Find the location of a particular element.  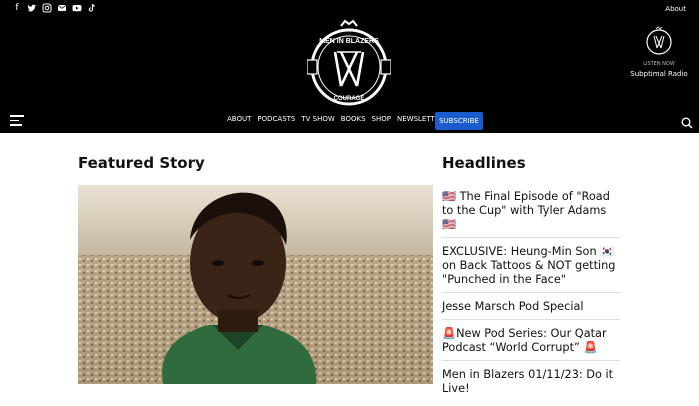

podcast-logo is located at coordinates (659, 41).